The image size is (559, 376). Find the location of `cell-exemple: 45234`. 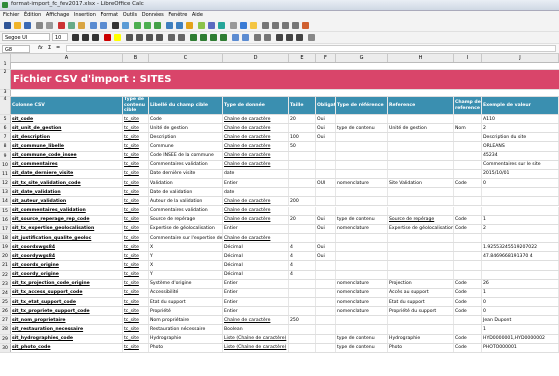

cell-exemple: 45234 is located at coordinates (520, 155).